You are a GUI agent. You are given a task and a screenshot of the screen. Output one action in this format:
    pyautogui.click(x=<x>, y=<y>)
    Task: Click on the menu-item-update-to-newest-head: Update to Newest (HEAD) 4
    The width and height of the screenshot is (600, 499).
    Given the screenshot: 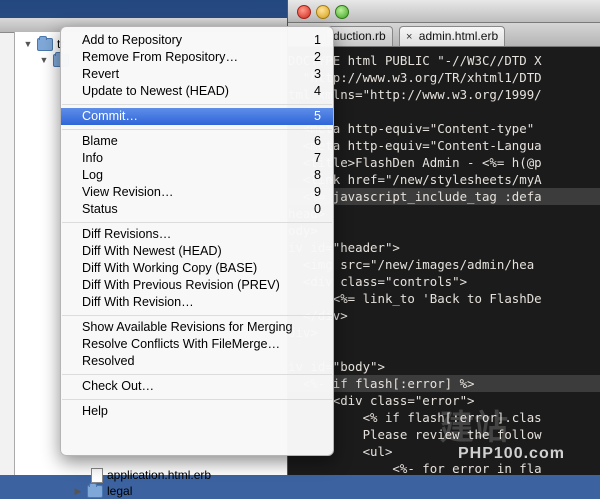 What is the action you would take?
    pyautogui.click(x=197, y=91)
    